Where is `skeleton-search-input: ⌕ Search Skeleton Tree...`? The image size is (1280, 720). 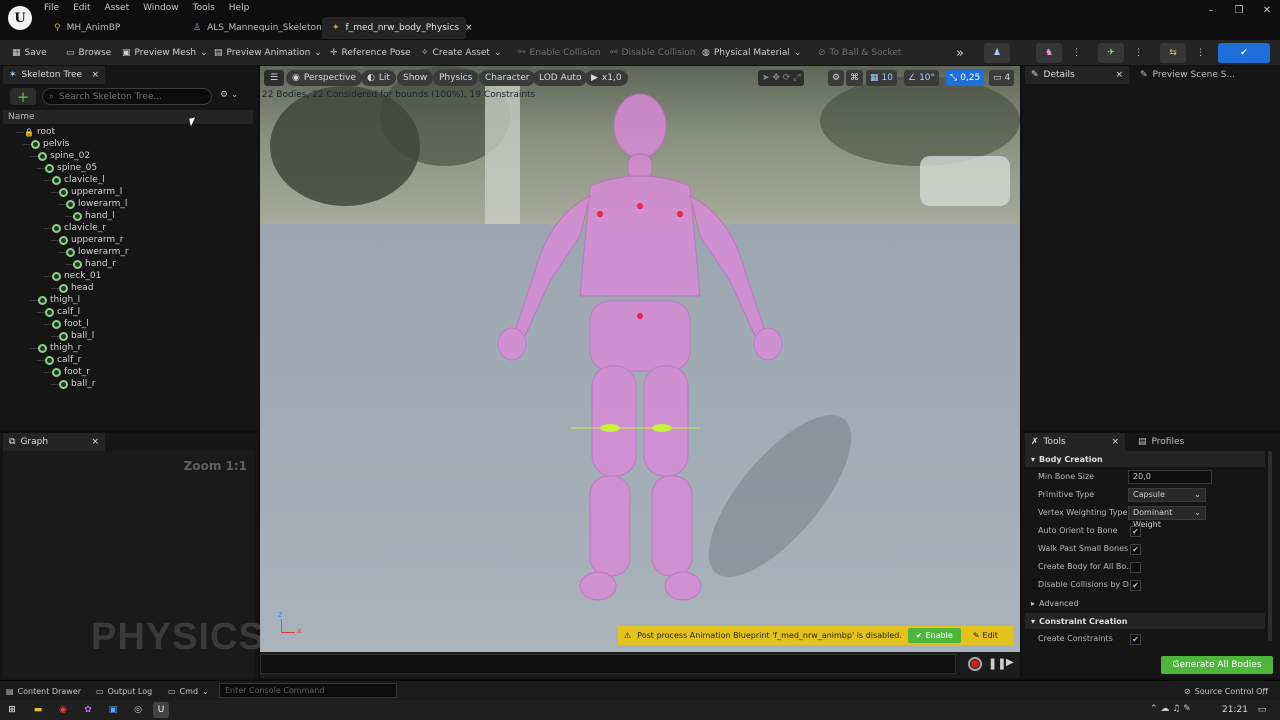 skeleton-search-input: ⌕ Search Skeleton Tree... is located at coordinates (127, 96).